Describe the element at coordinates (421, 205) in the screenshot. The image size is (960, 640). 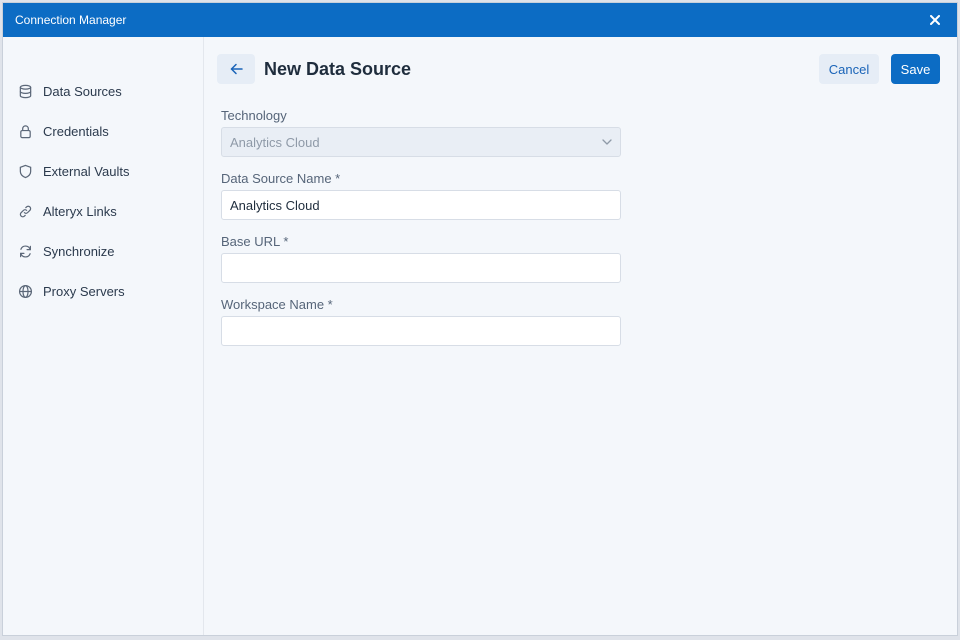
I see `data-source-name-input` at that location.